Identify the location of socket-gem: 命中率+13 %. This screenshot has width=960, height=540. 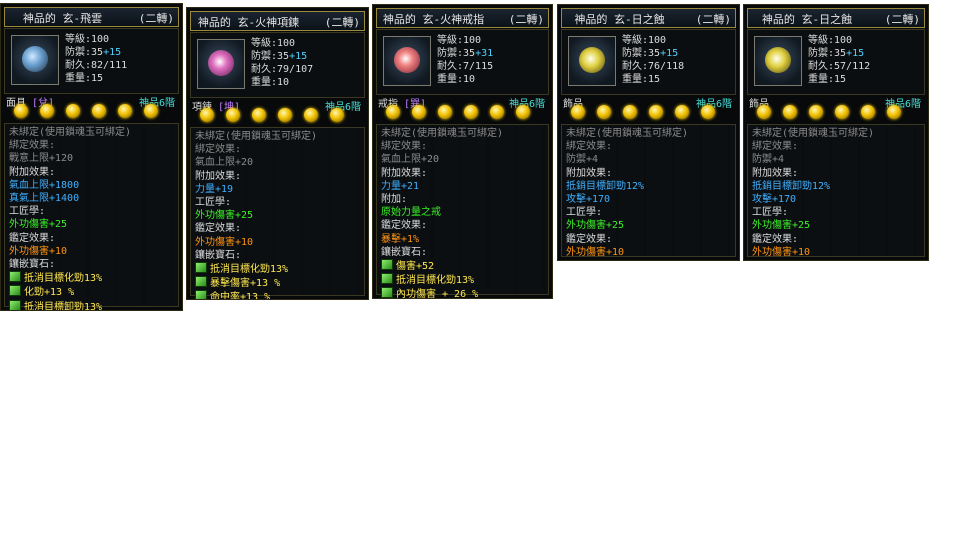
(277, 295).